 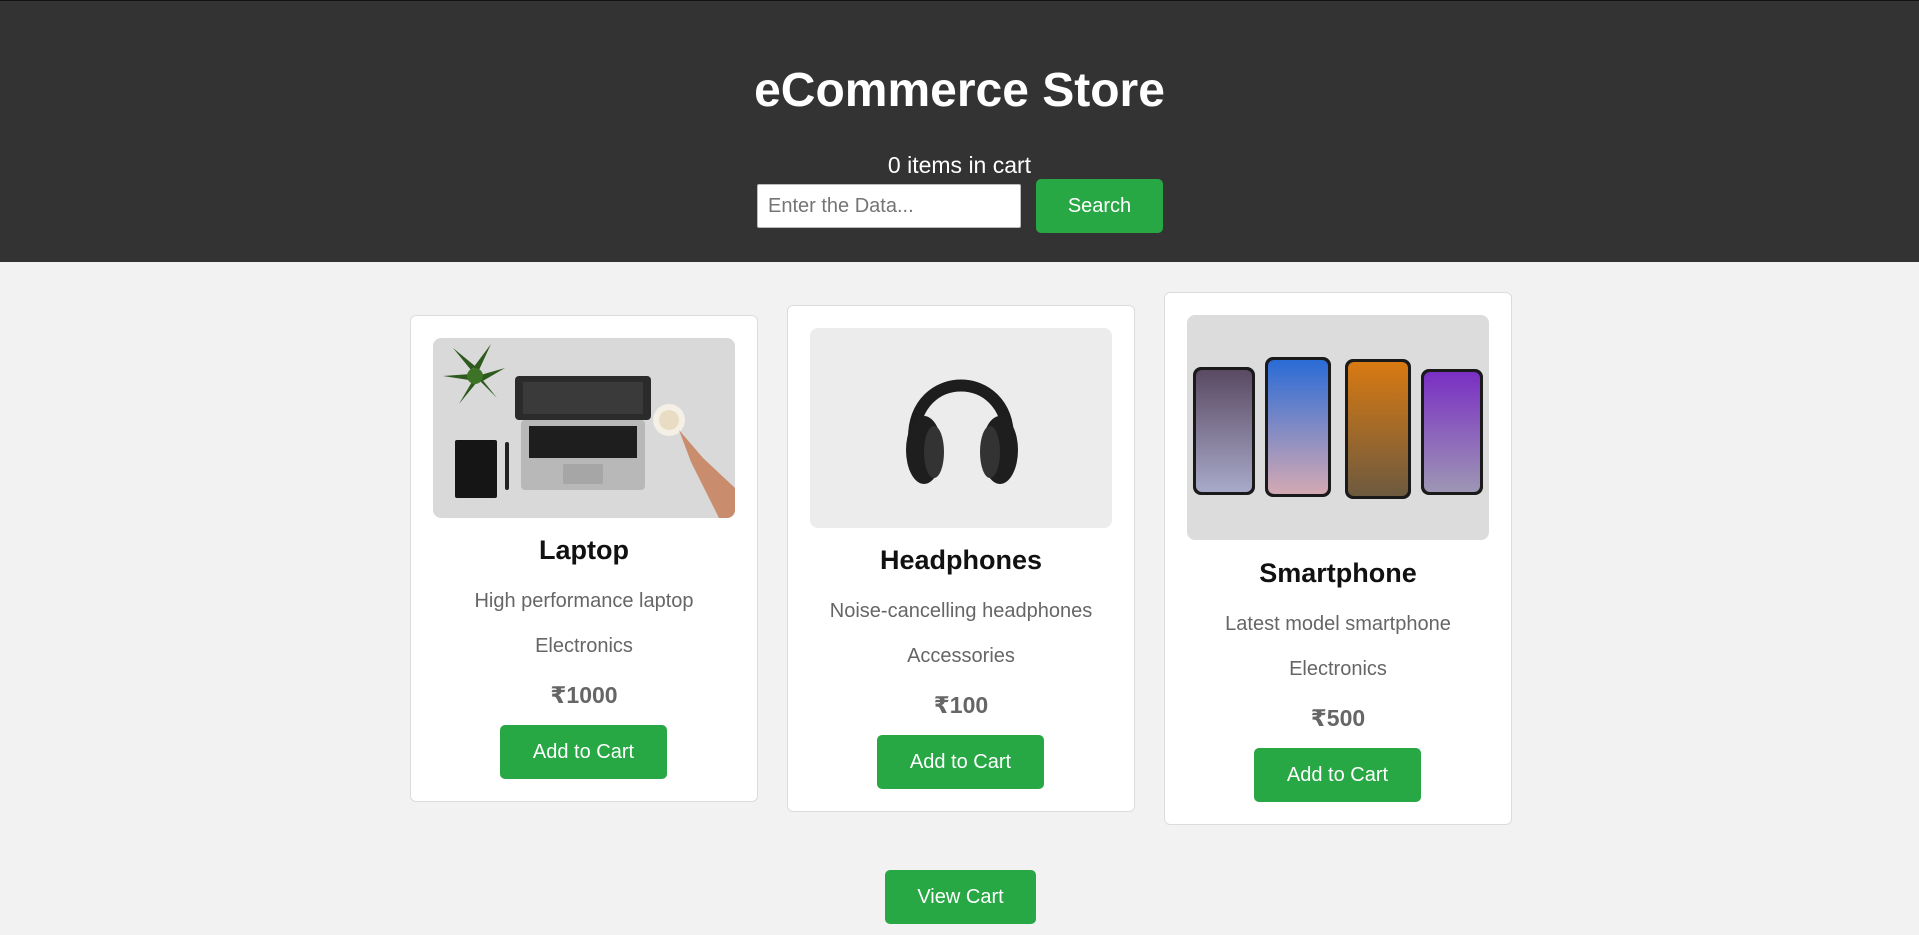 What do you see at coordinates (961, 656) in the screenshot?
I see `product-category: Accessories` at bounding box center [961, 656].